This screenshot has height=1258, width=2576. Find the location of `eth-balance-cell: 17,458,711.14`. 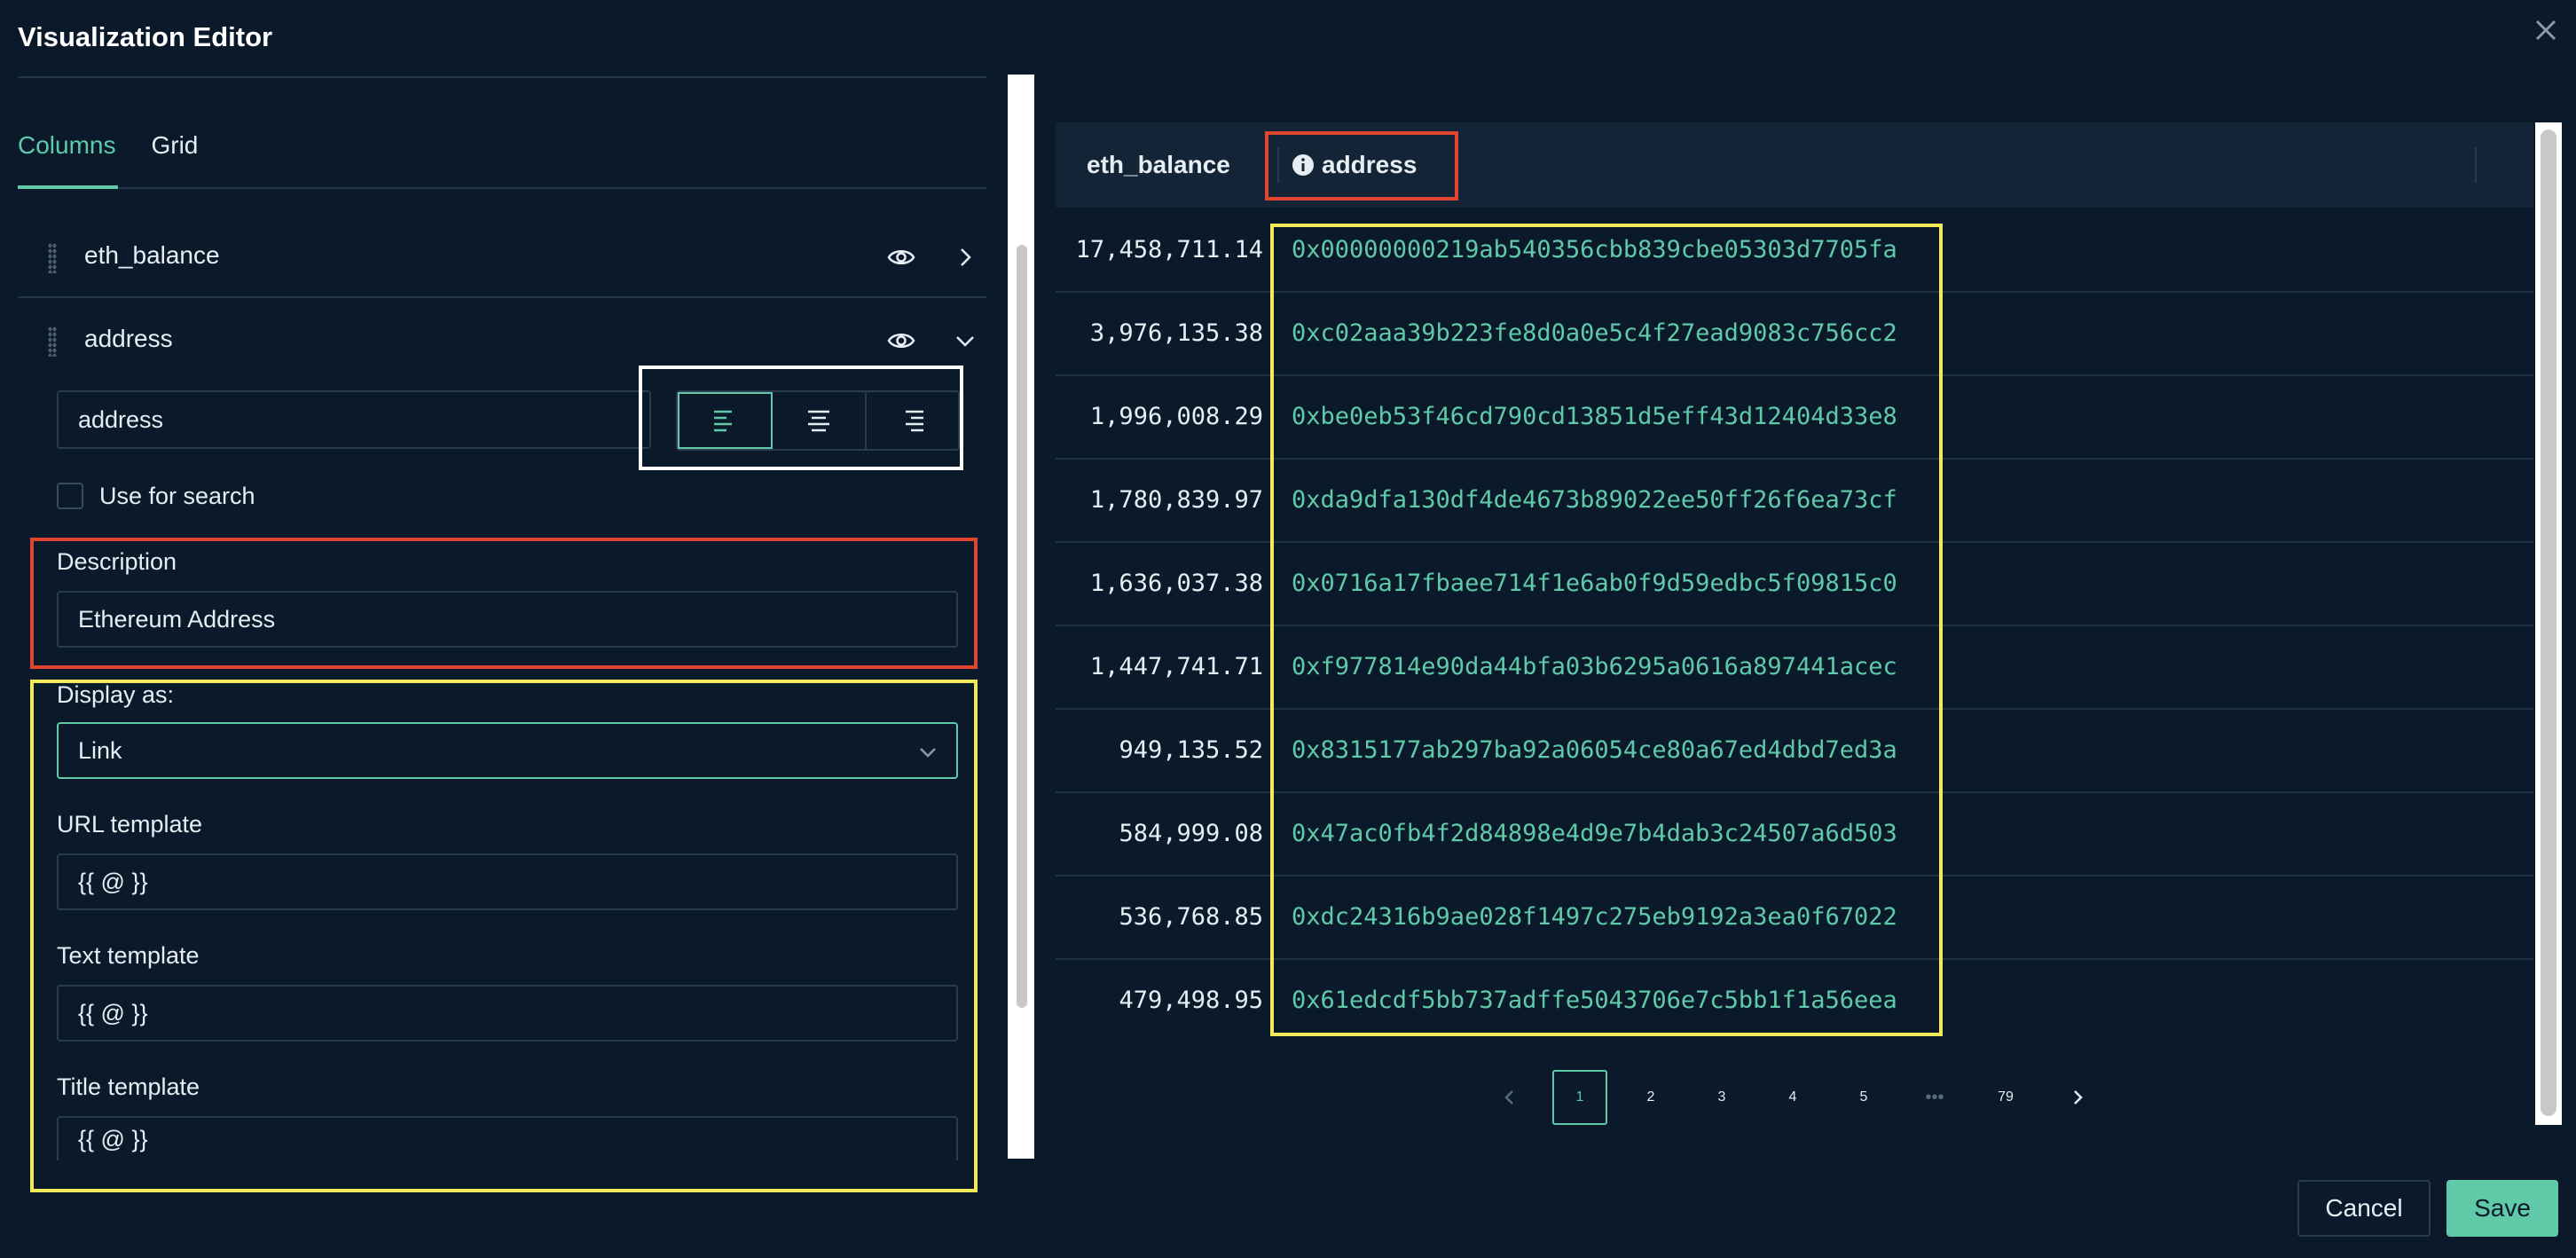

eth-balance-cell: 17,458,711.14 is located at coordinates (1169, 249).